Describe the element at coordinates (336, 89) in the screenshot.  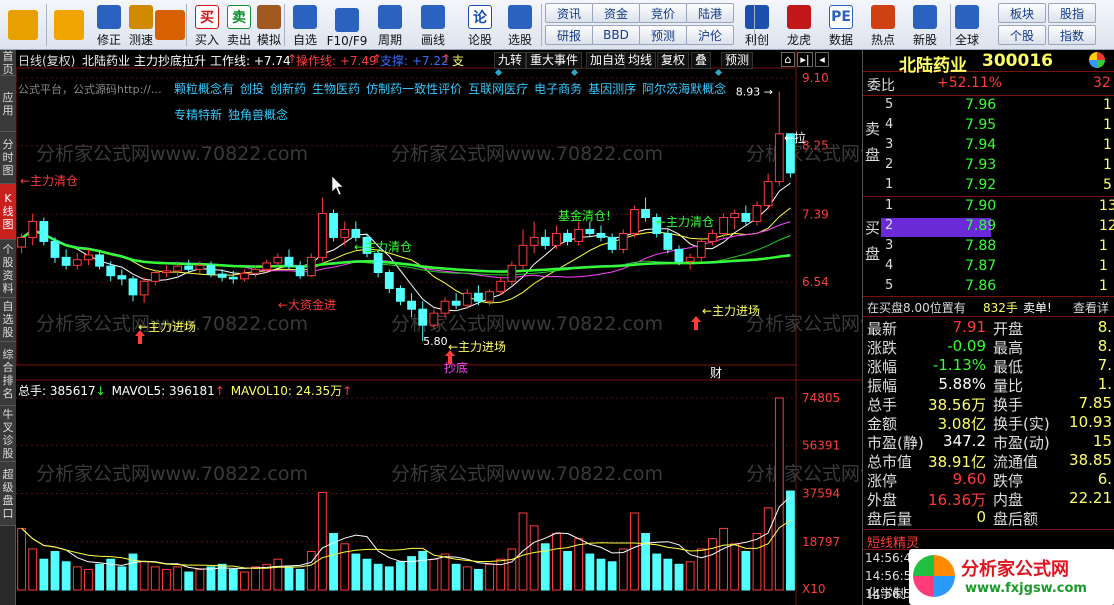
I see `concept-tag: 生物医药` at that location.